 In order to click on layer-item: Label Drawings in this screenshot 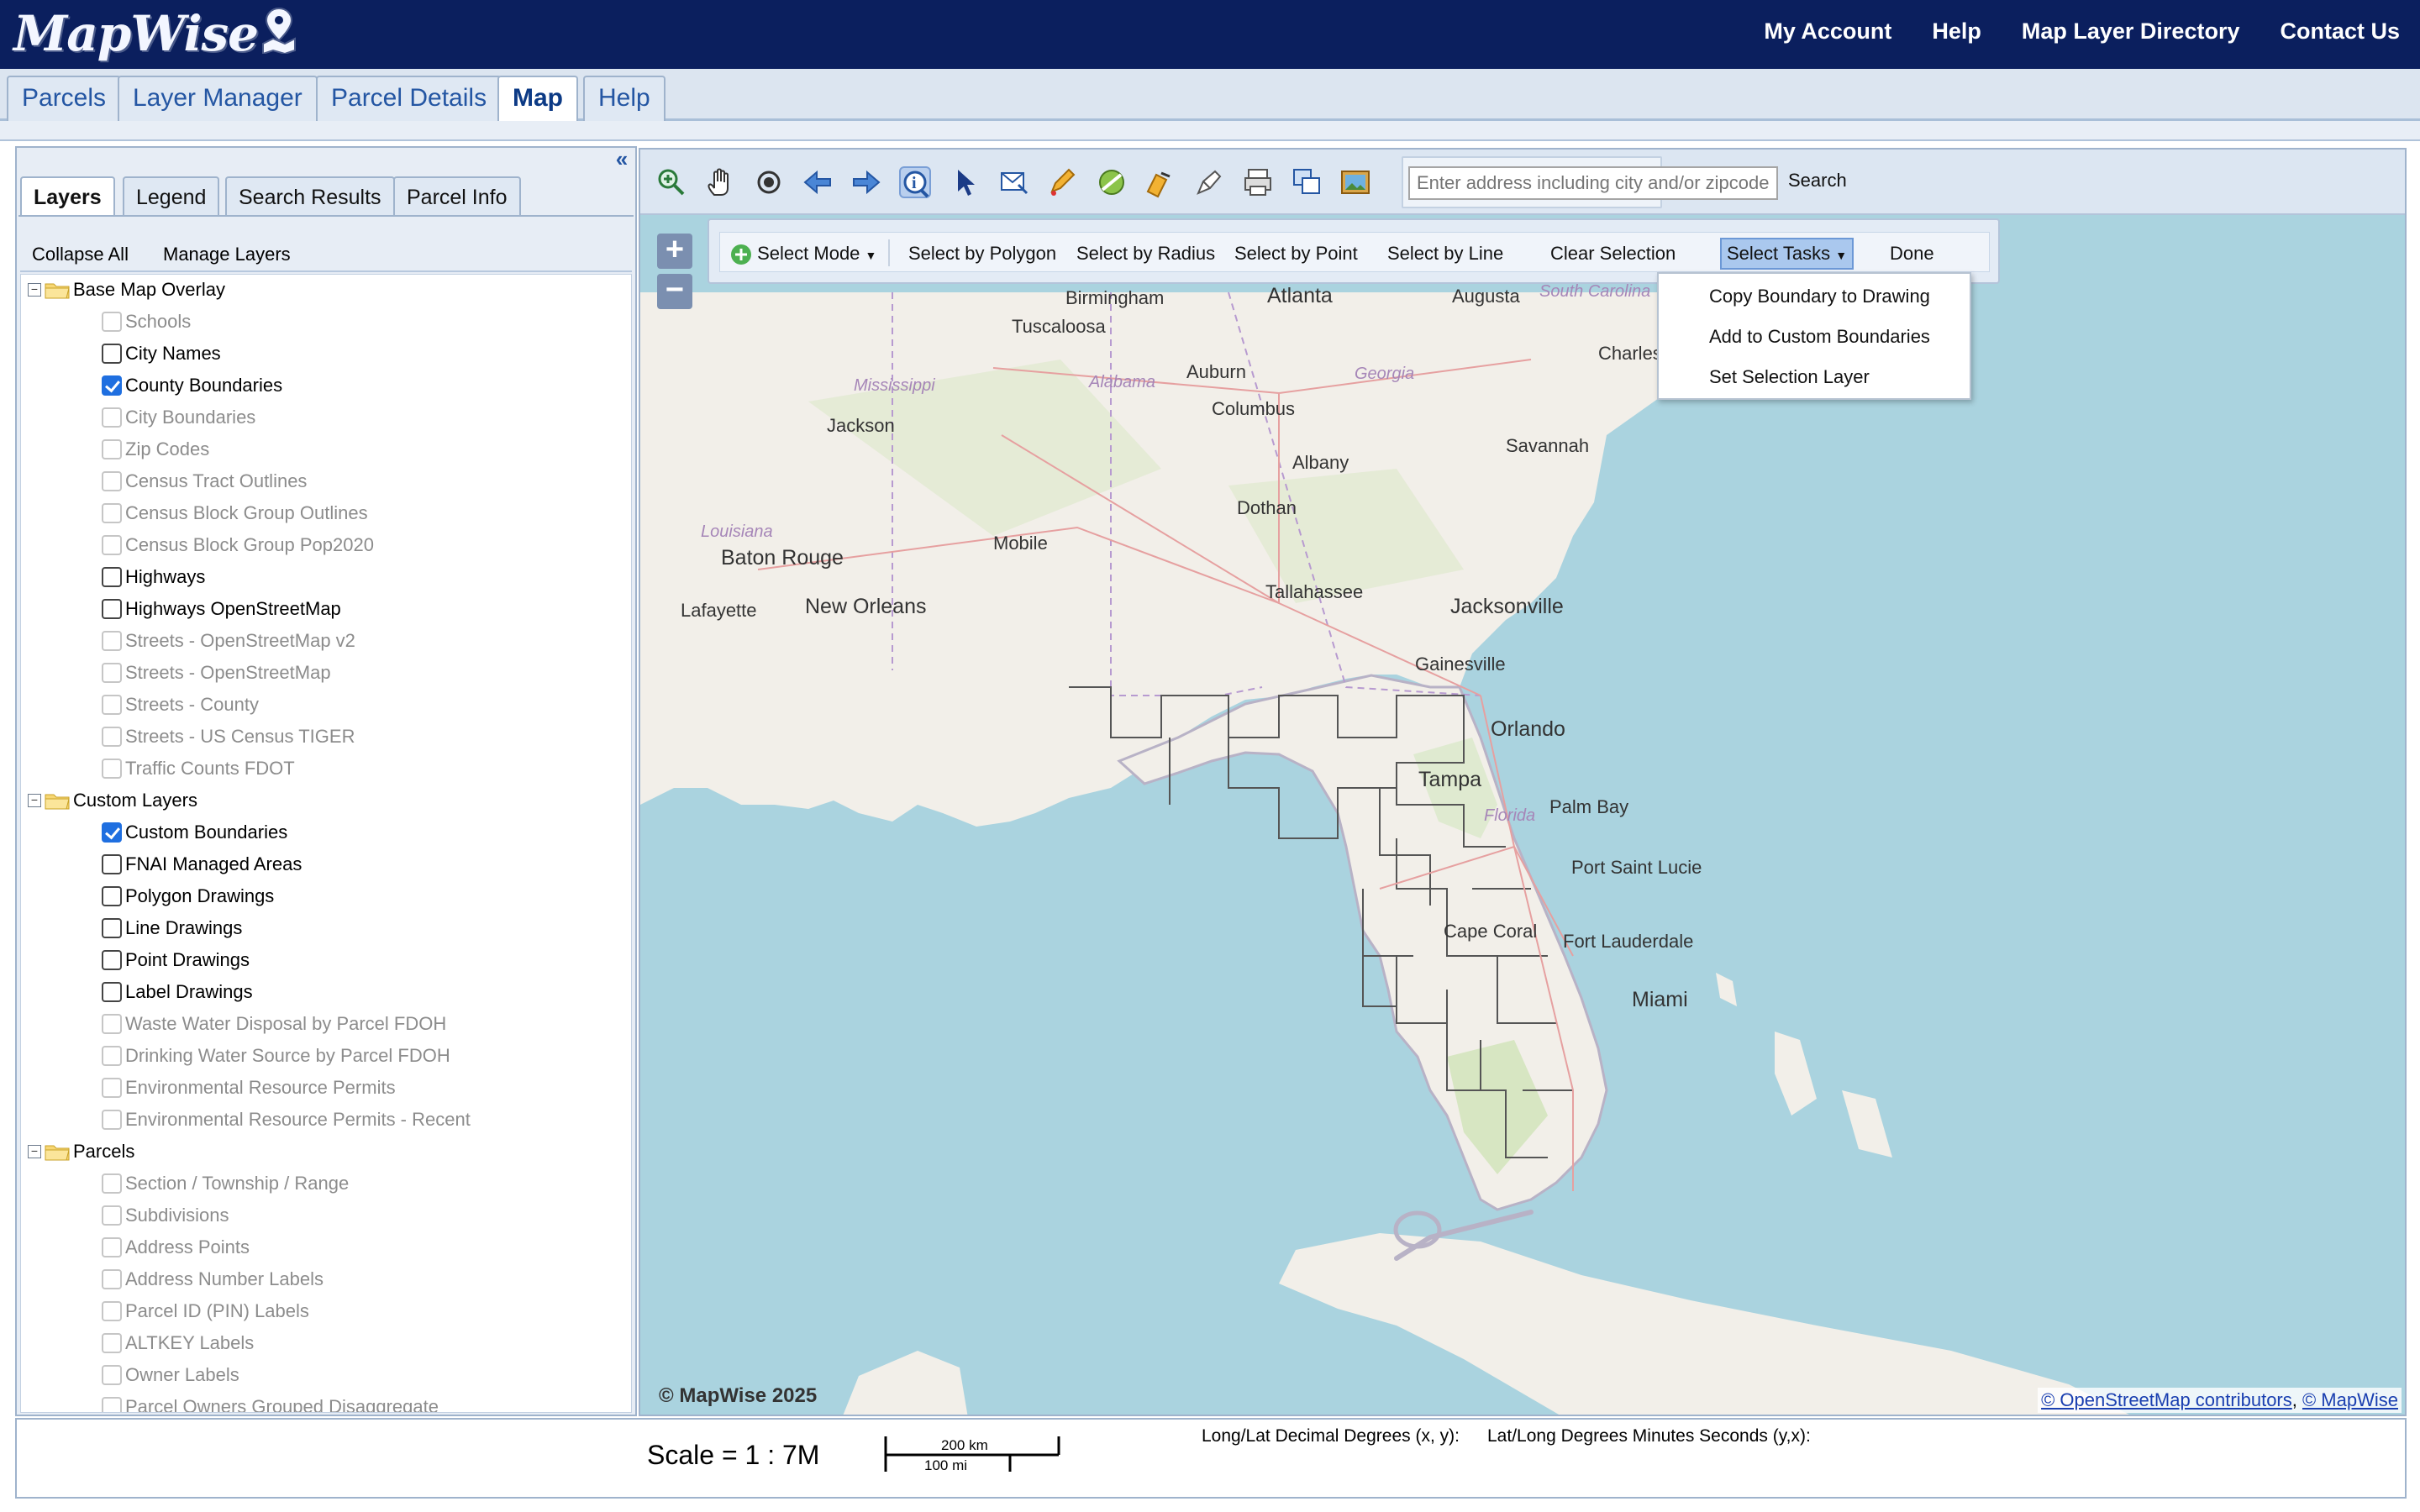, I will do `click(177, 996)`.